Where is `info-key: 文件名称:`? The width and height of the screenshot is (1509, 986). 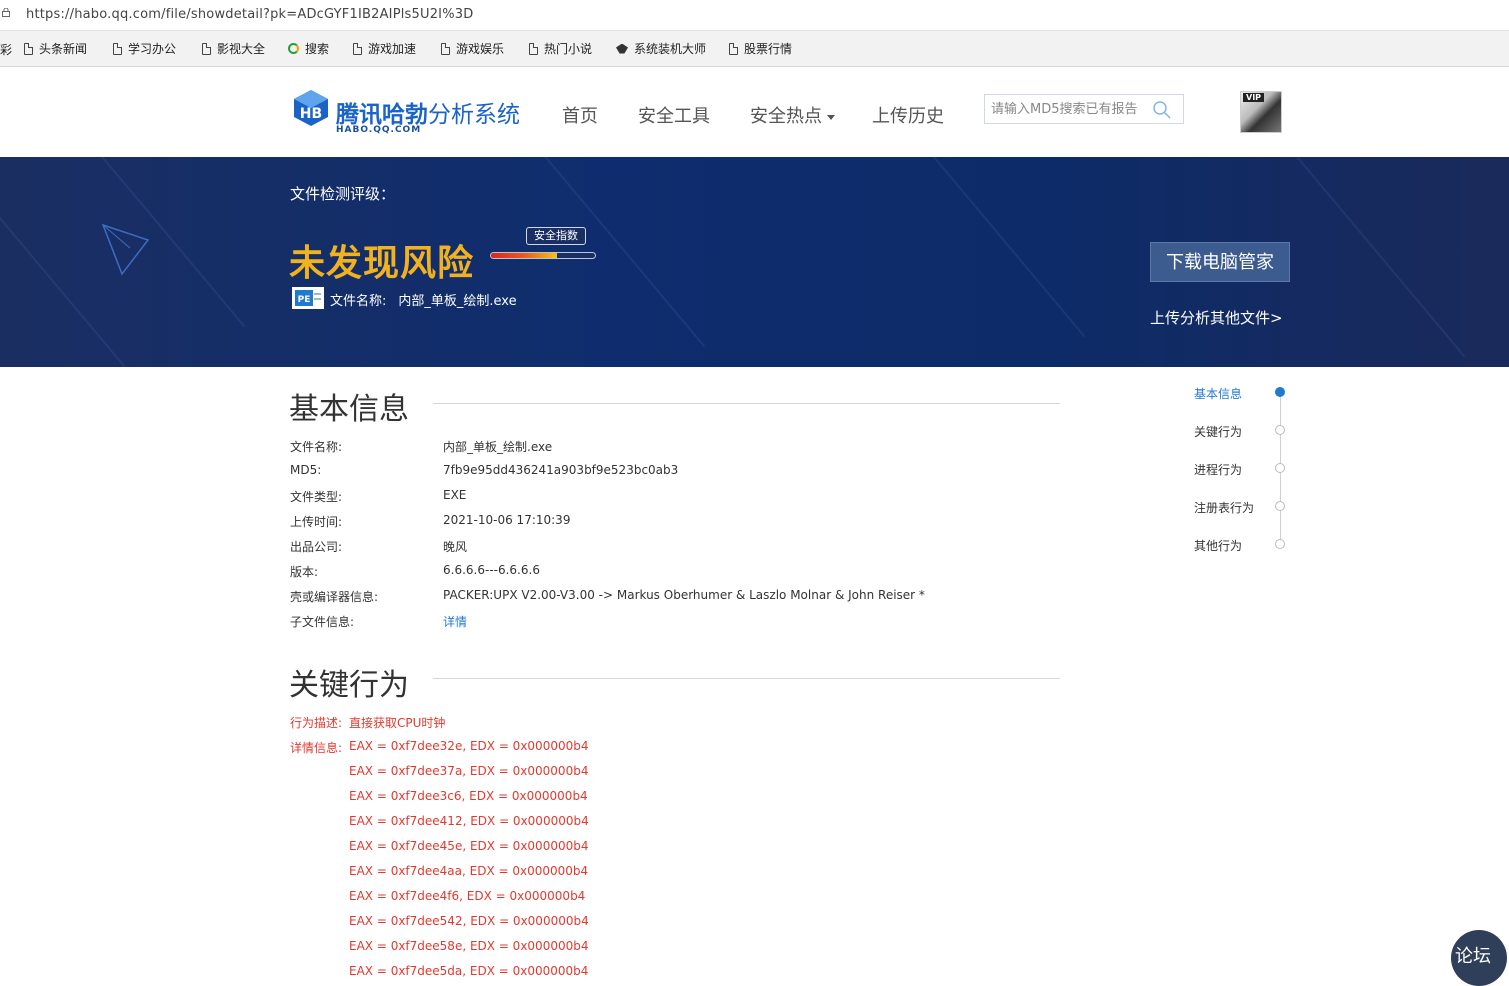
info-key: 文件名称: is located at coordinates (316, 447).